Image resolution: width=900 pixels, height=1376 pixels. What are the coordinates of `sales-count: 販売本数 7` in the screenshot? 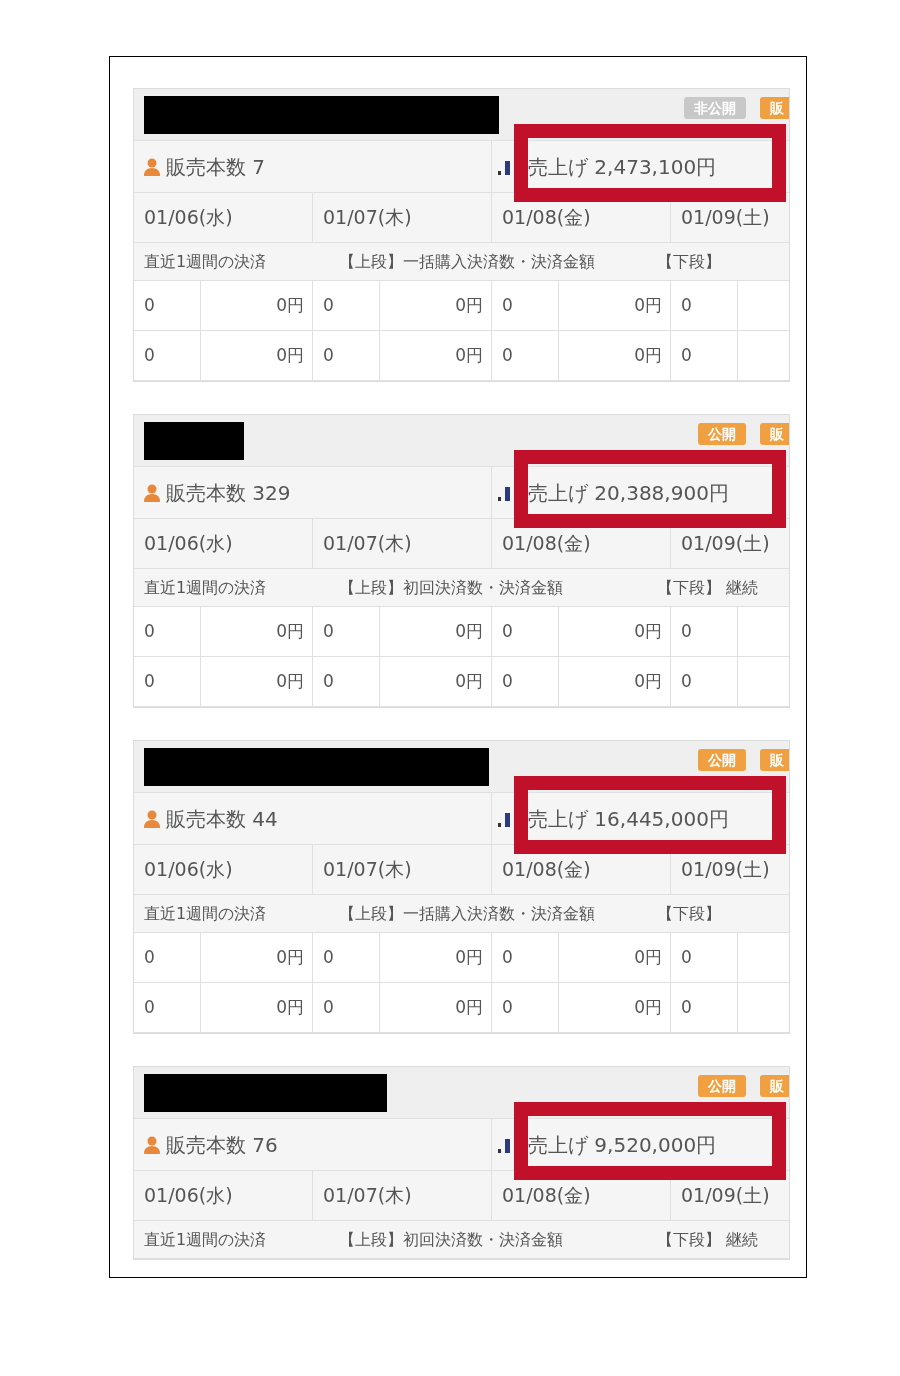 It's located at (216, 167).